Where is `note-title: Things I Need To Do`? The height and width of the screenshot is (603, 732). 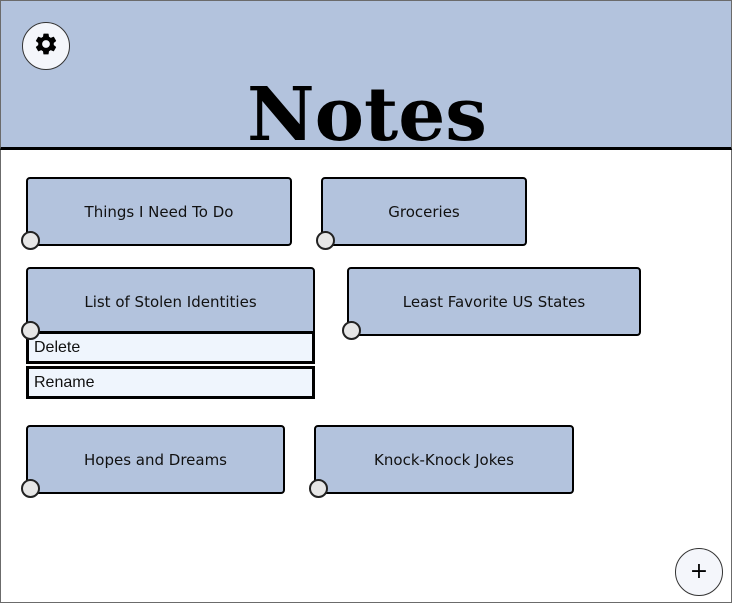 note-title: Things I Need To Do is located at coordinates (159, 211).